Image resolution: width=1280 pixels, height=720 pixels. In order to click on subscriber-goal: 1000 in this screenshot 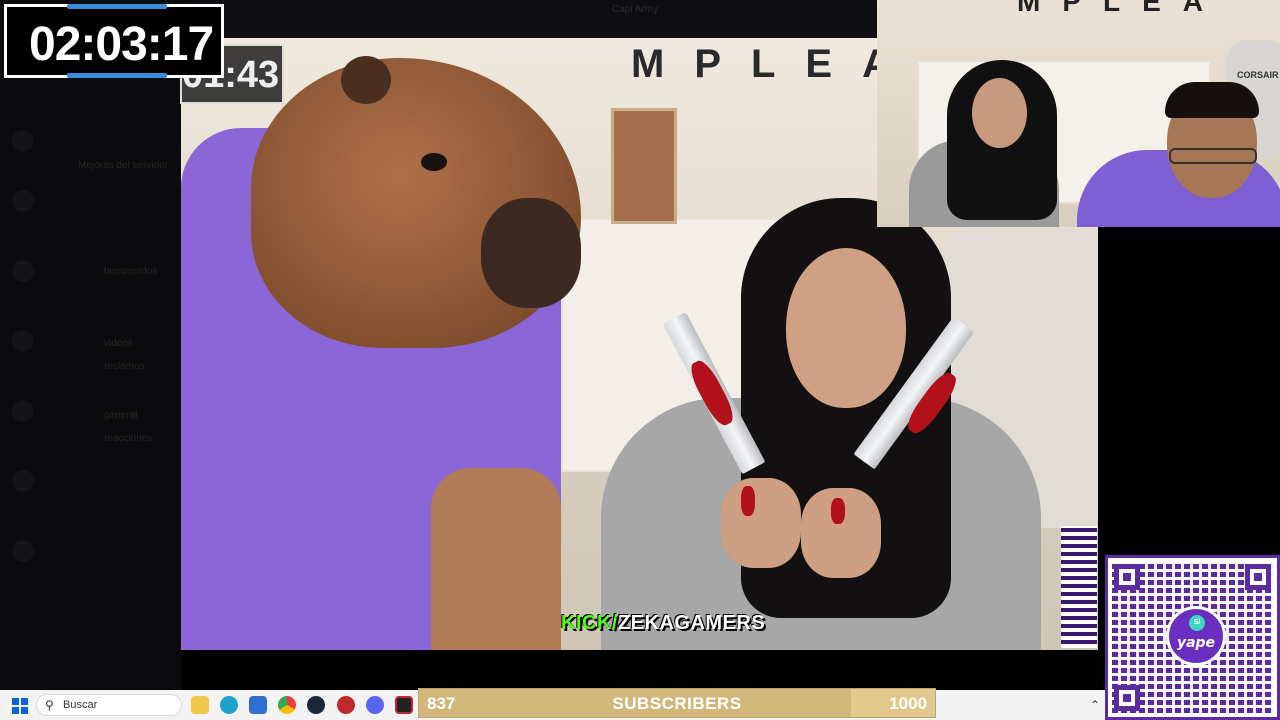, I will do `click(908, 703)`.